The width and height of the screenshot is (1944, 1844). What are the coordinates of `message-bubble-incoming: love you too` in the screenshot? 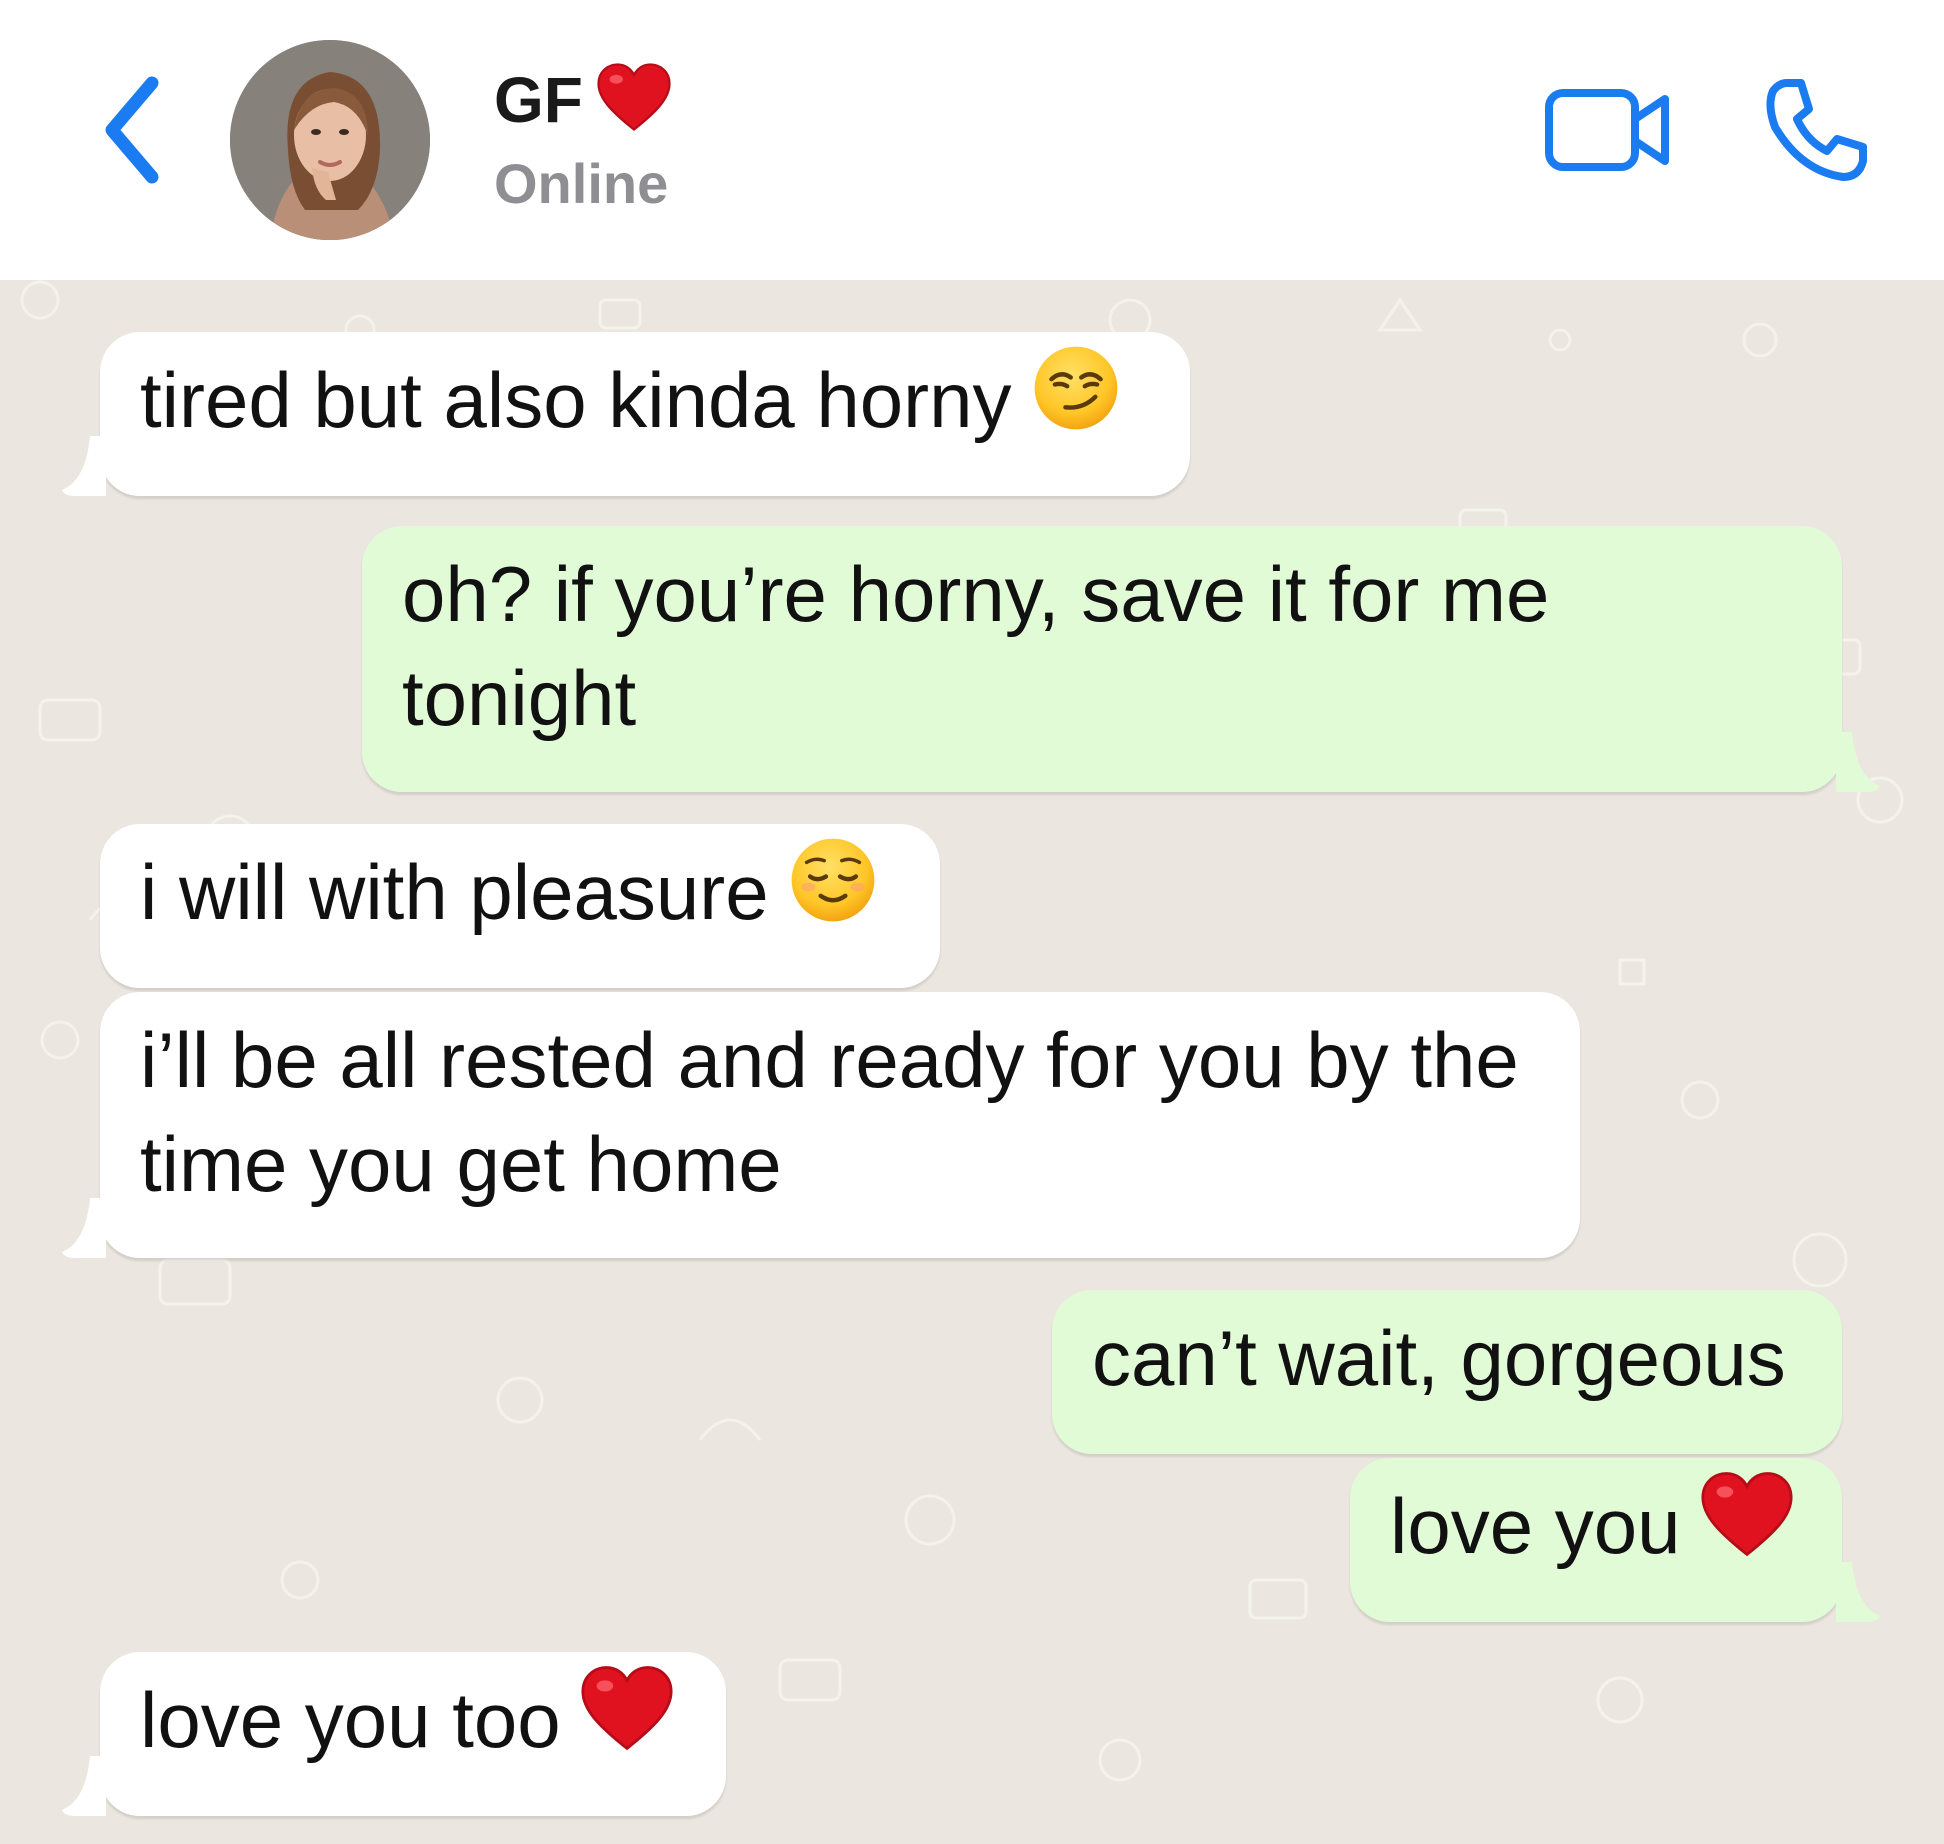 It's located at (394, 1734).